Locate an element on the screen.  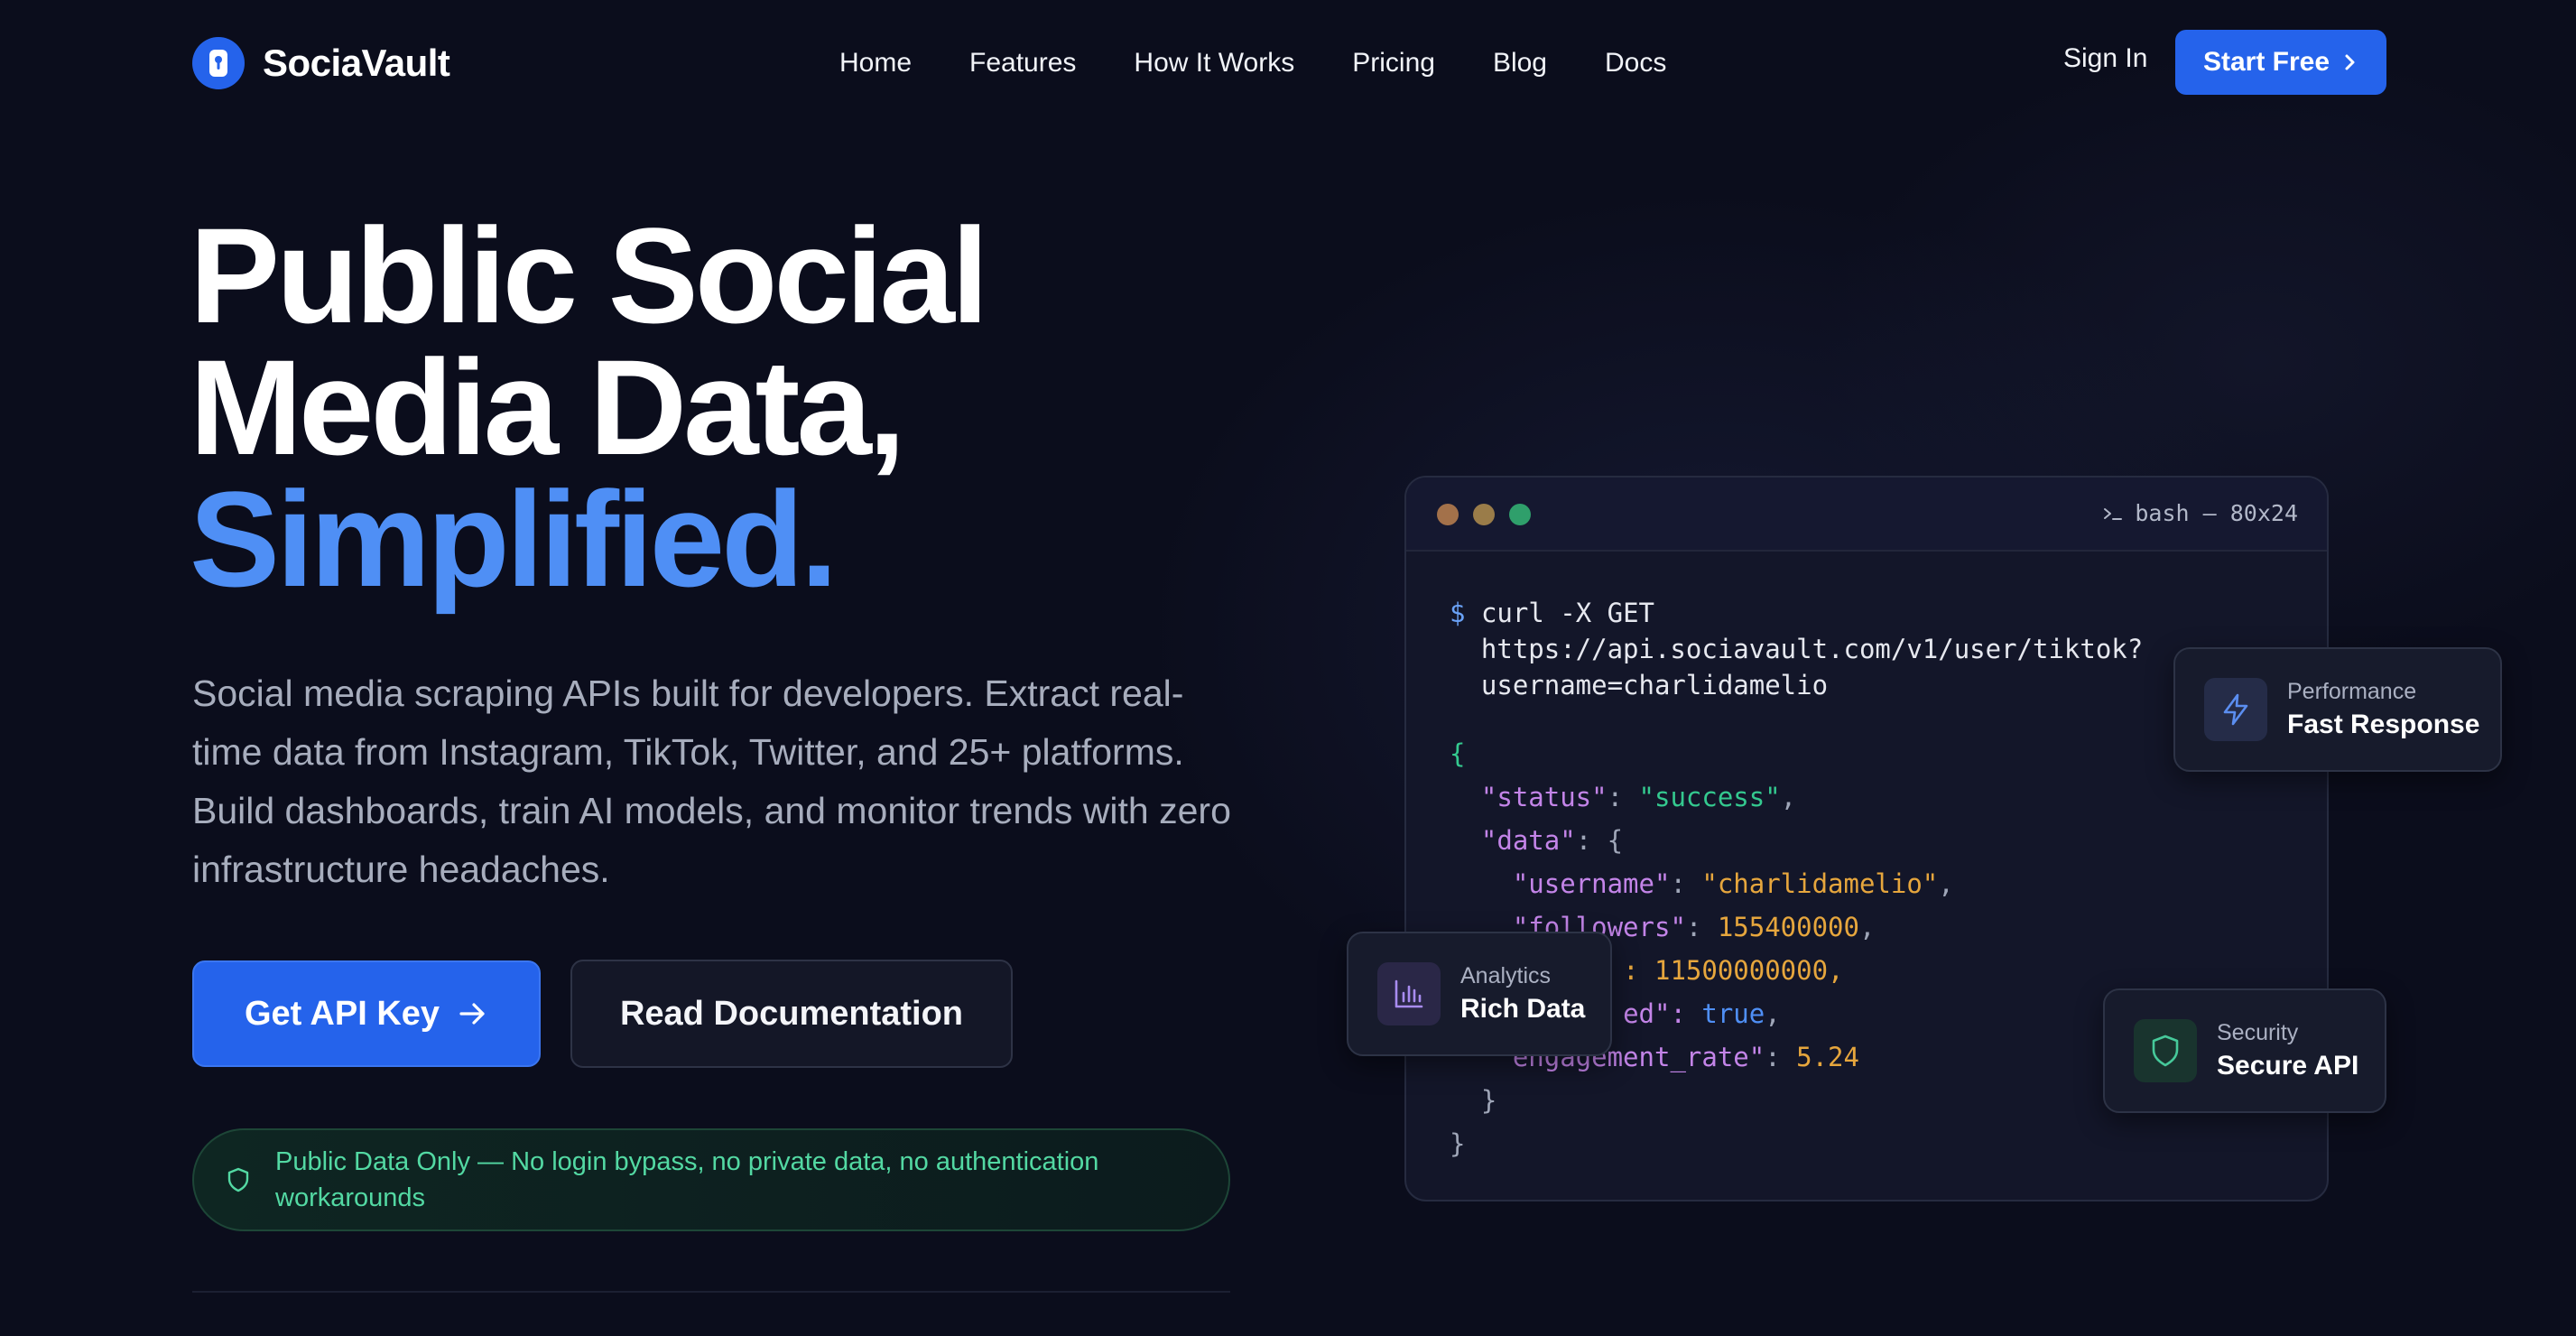
hero-title: Public Social Media Data, Simplified. is located at coordinates (731, 407).